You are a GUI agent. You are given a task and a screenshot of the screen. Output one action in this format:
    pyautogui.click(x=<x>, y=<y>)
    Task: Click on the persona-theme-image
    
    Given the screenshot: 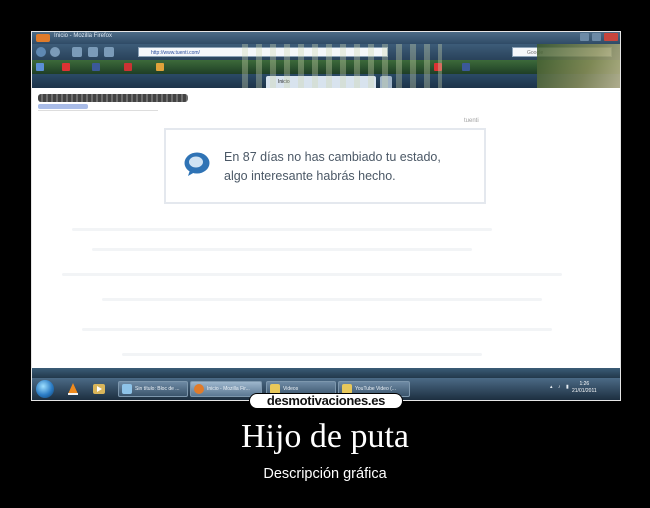 What is the action you would take?
    pyautogui.click(x=578, y=66)
    